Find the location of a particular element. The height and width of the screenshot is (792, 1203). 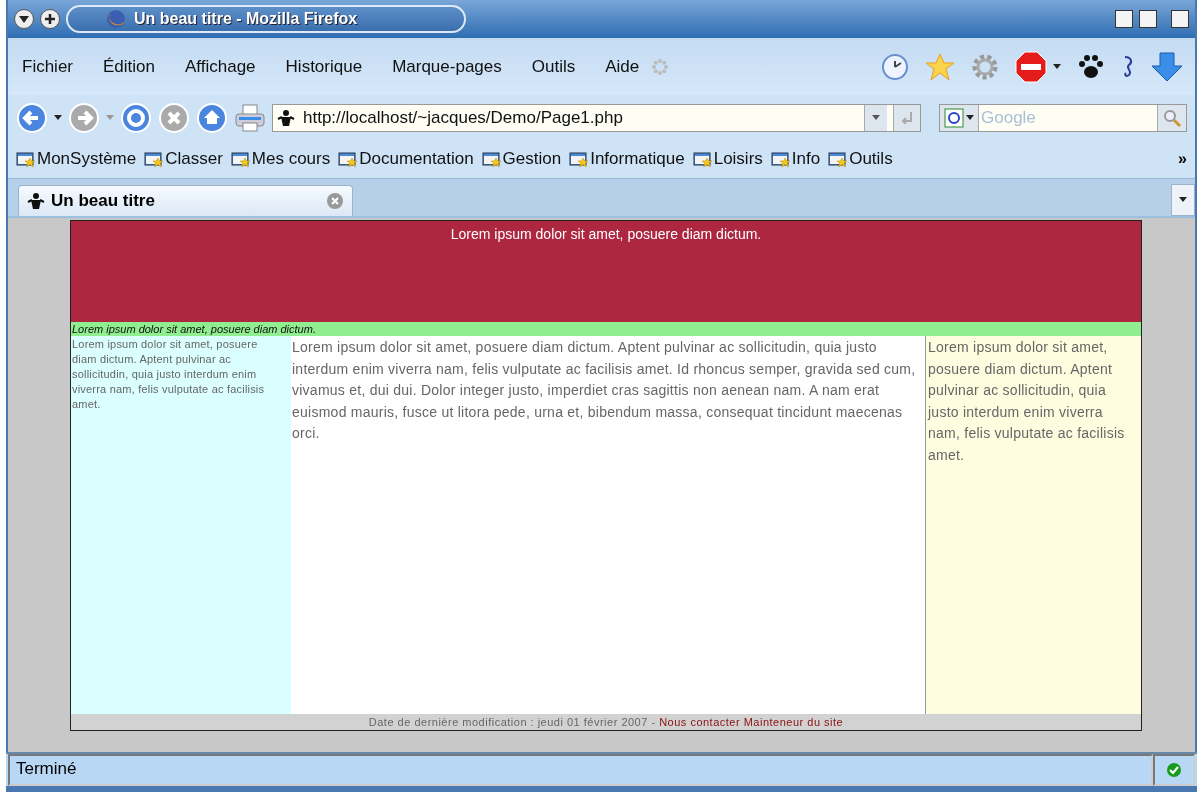

menu-item: Affichage is located at coordinates (220, 66).